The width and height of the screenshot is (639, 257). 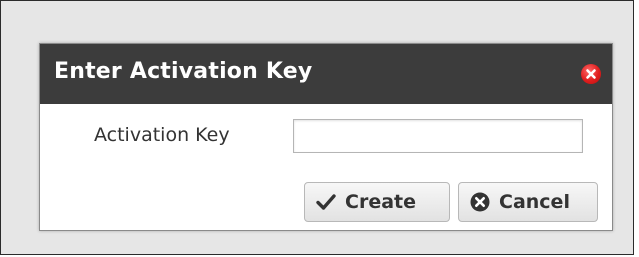 I want to click on close-icon, so click(x=591, y=74).